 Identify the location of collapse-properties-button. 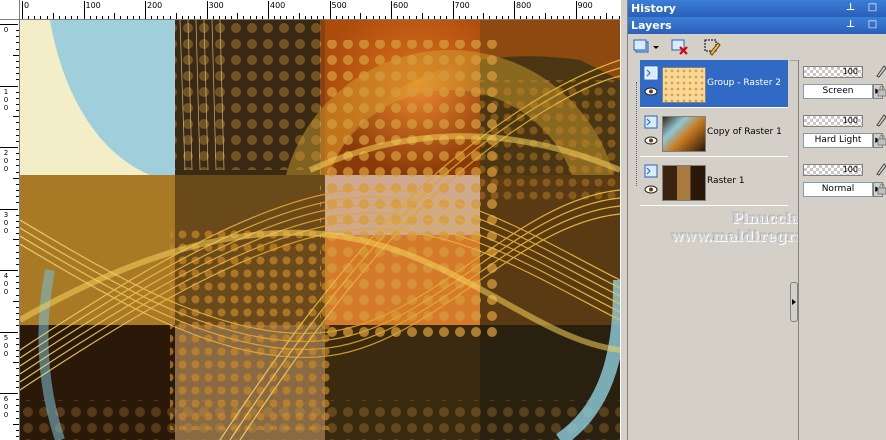
(794, 302).